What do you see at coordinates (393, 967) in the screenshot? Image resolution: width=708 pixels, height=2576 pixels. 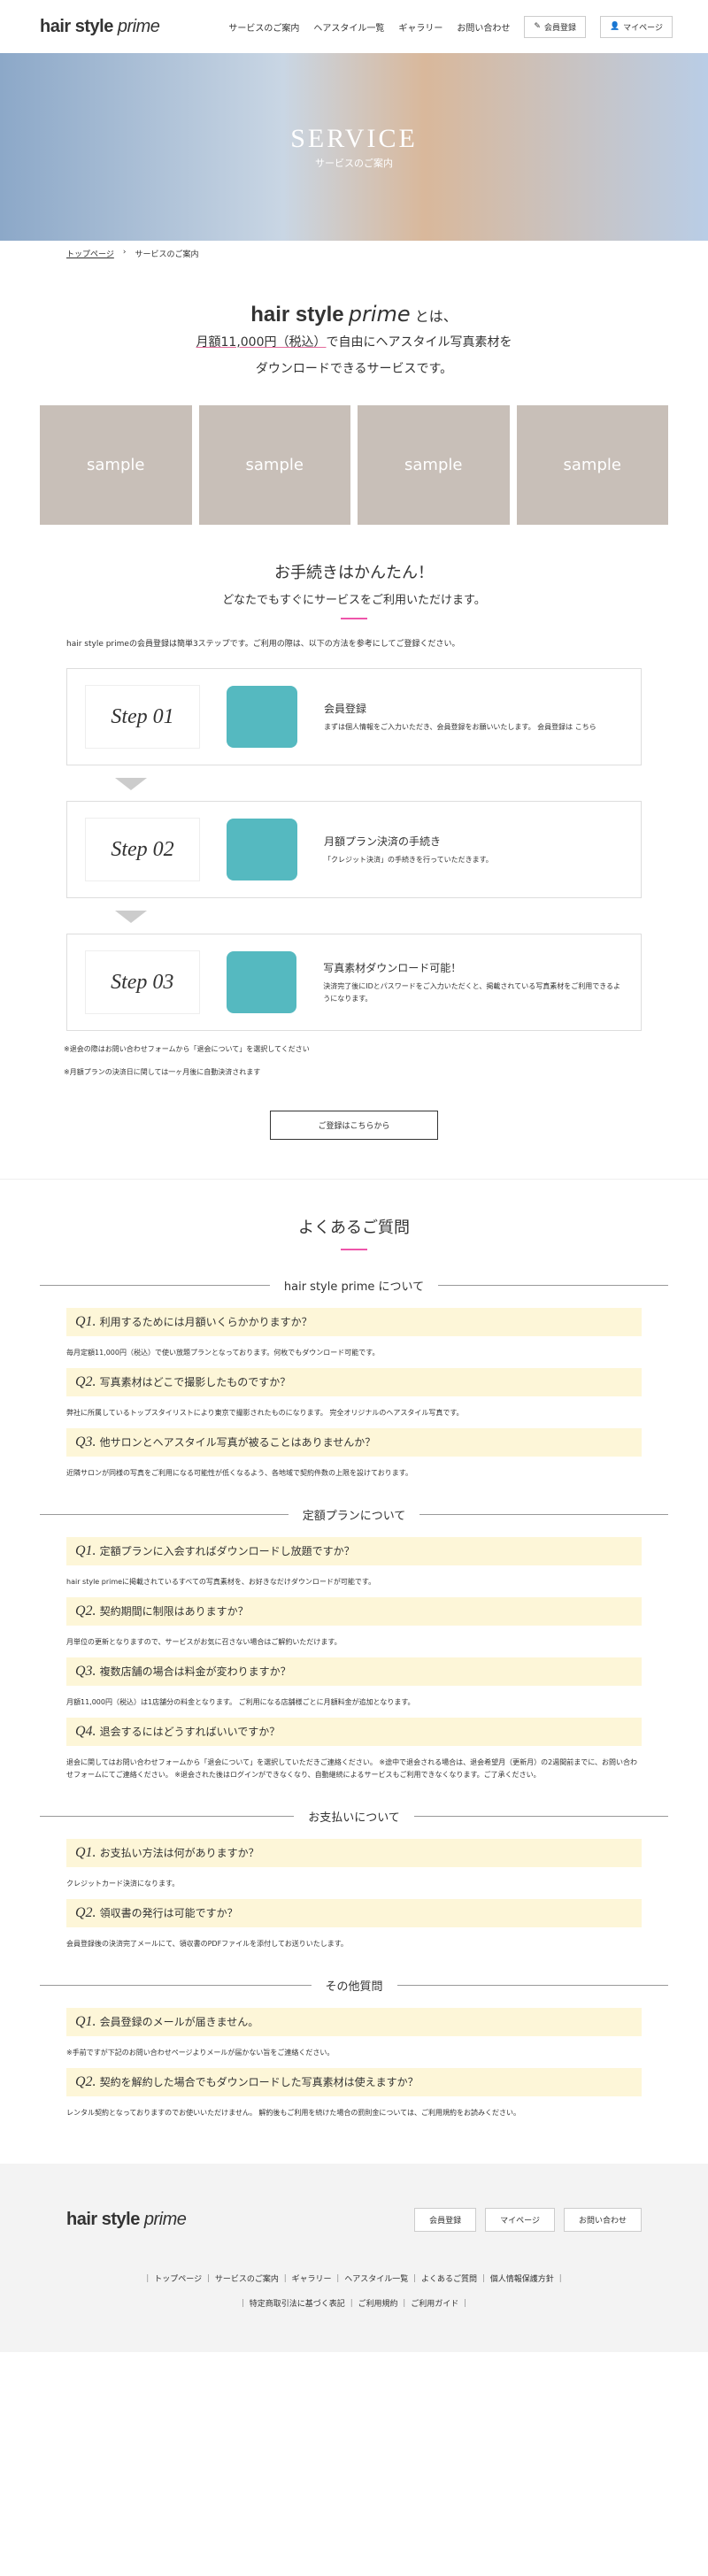 I see `step-title: 写真素材ダウンロード可能！` at bounding box center [393, 967].